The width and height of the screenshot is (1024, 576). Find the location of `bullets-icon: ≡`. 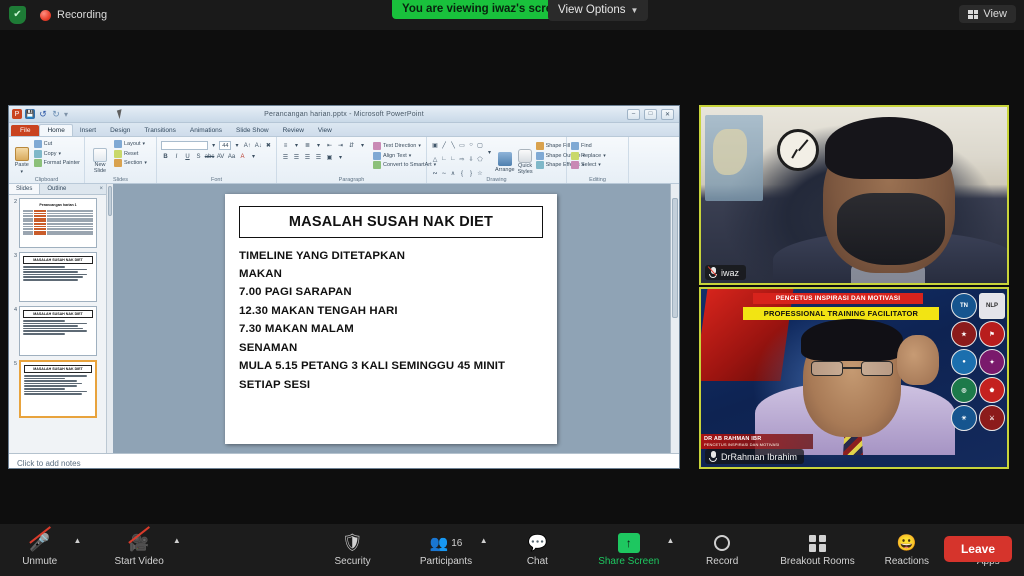

bullets-icon: ≡ is located at coordinates (285, 145).